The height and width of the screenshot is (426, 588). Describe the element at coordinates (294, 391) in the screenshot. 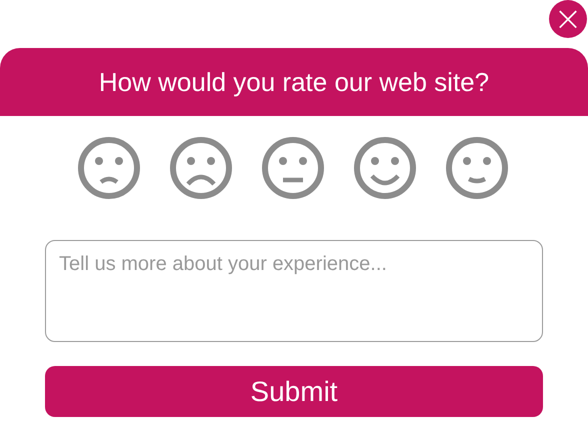

I see `submit-button: Submit` at that location.